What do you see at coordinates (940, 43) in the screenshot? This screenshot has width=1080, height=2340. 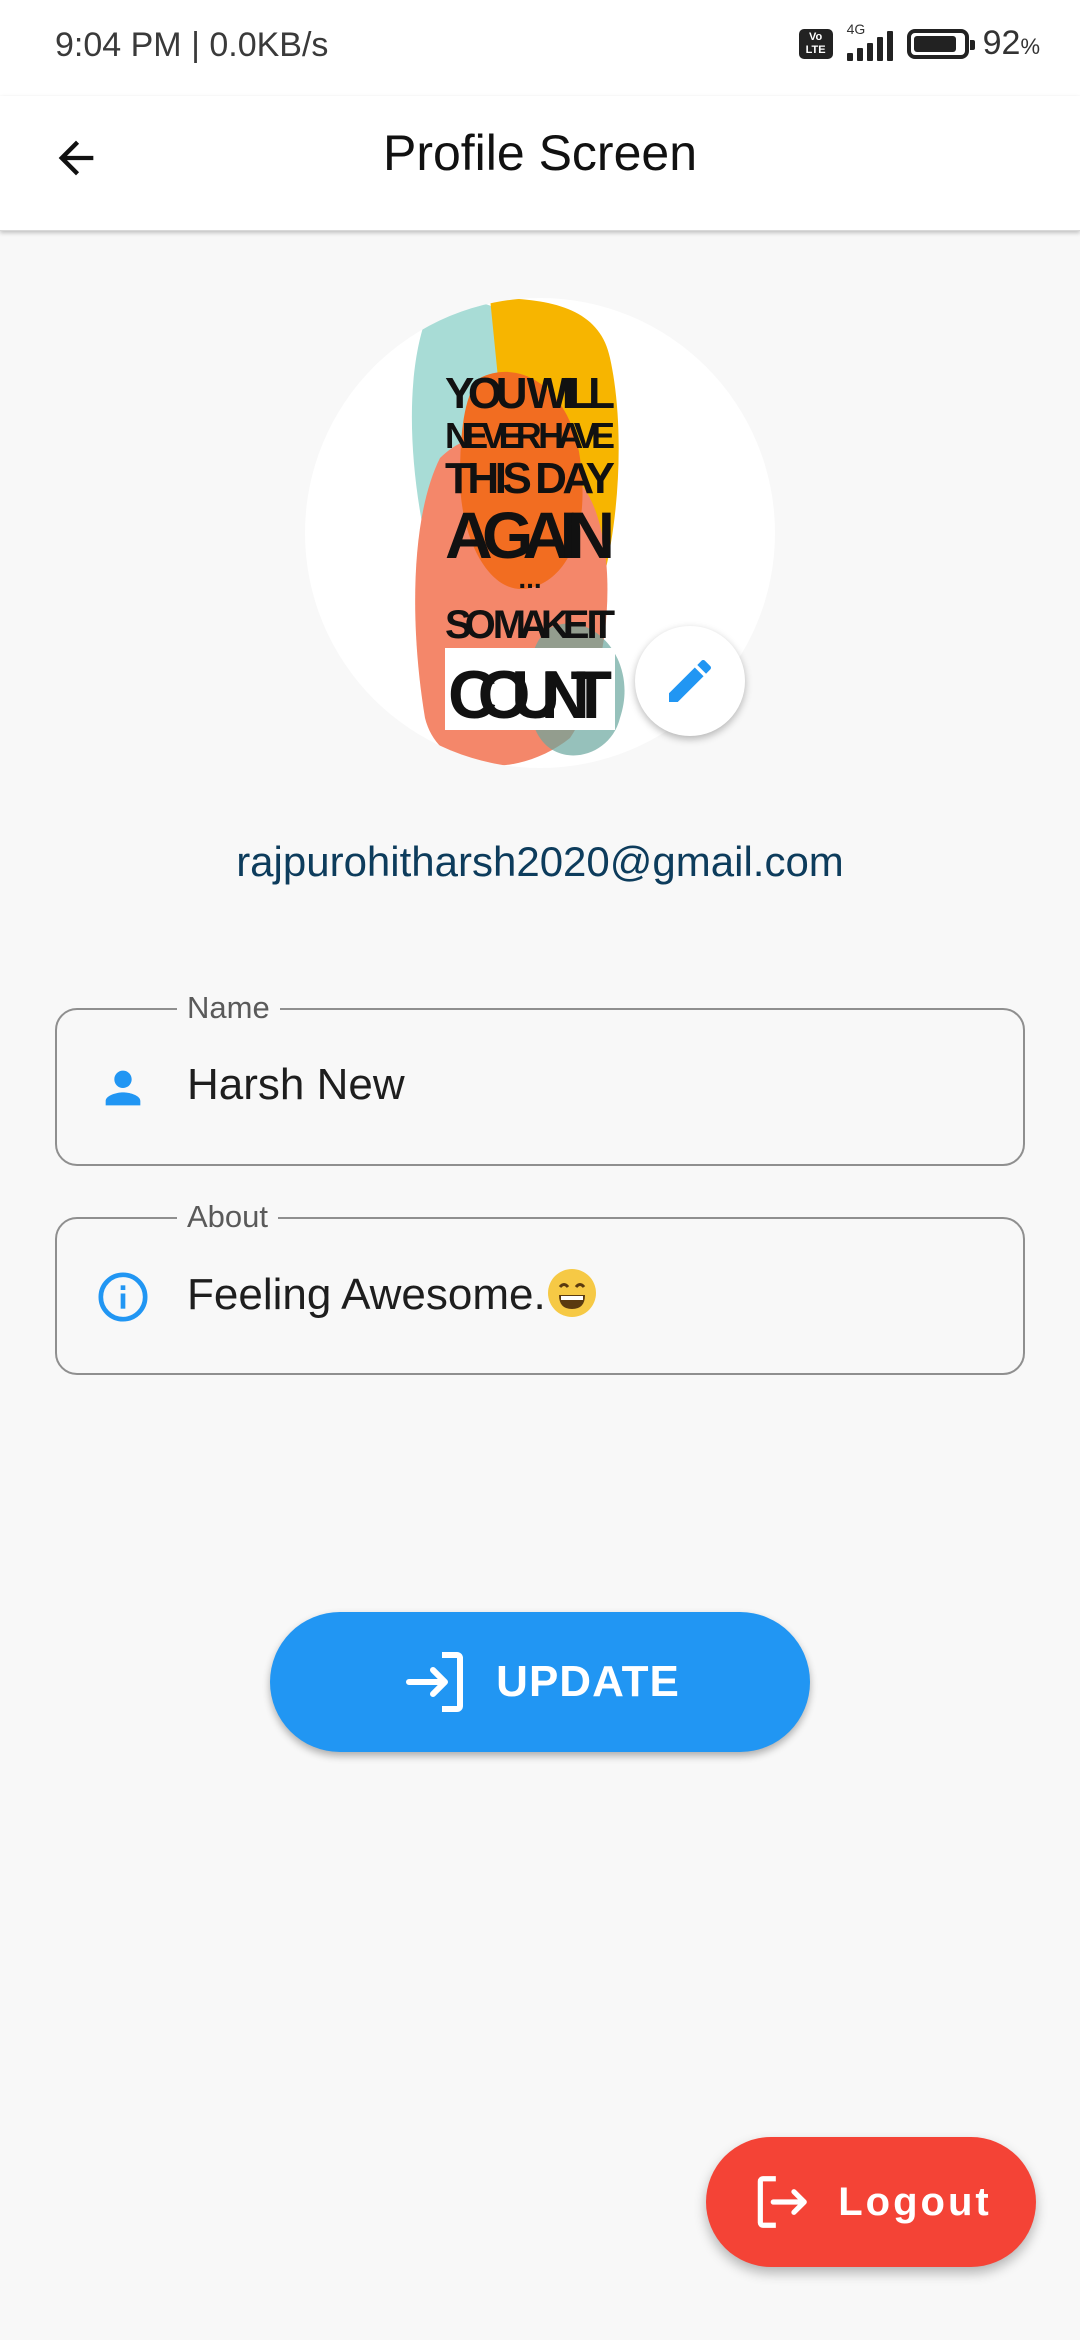 I see `battery-icon` at bounding box center [940, 43].